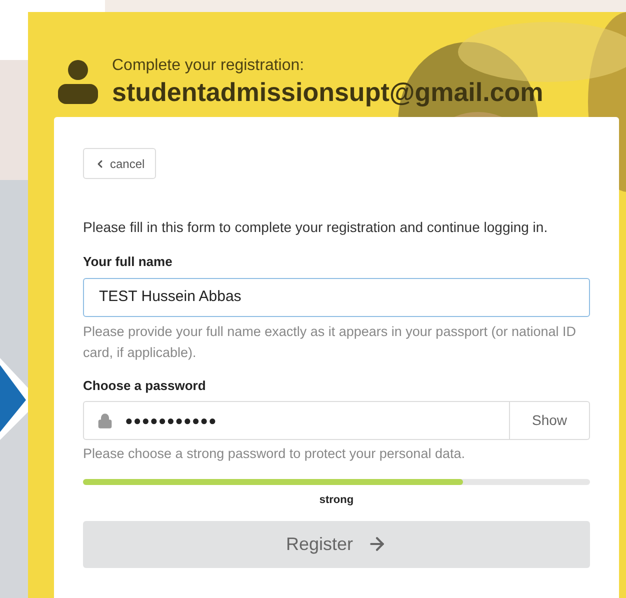  I want to click on intro-text: Please fill in this form to complete your registration and continue logging in., so click(316, 227).